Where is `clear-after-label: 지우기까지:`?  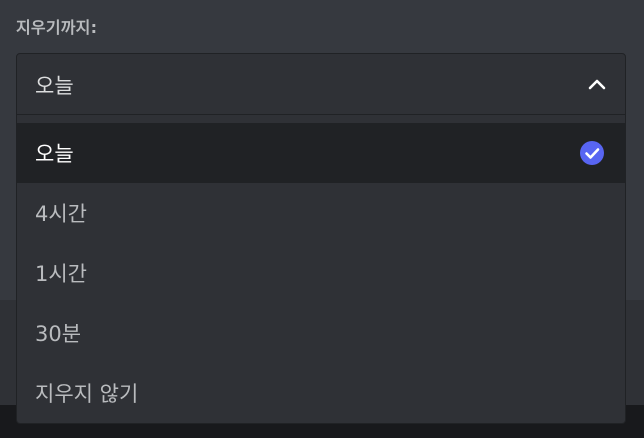 clear-after-label: 지우기까지: is located at coordinates (57, 27).